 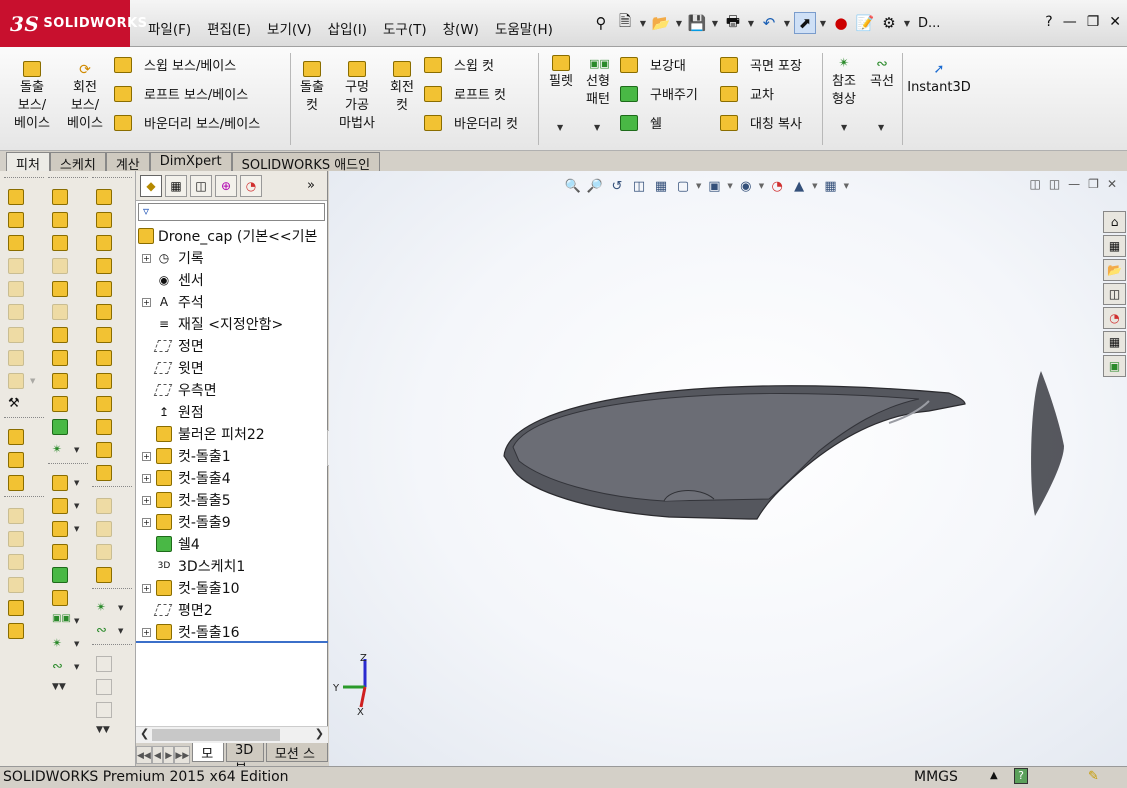 I want to click on extrude-cut-button: 돌출 컷, so click(x=312, y=88).